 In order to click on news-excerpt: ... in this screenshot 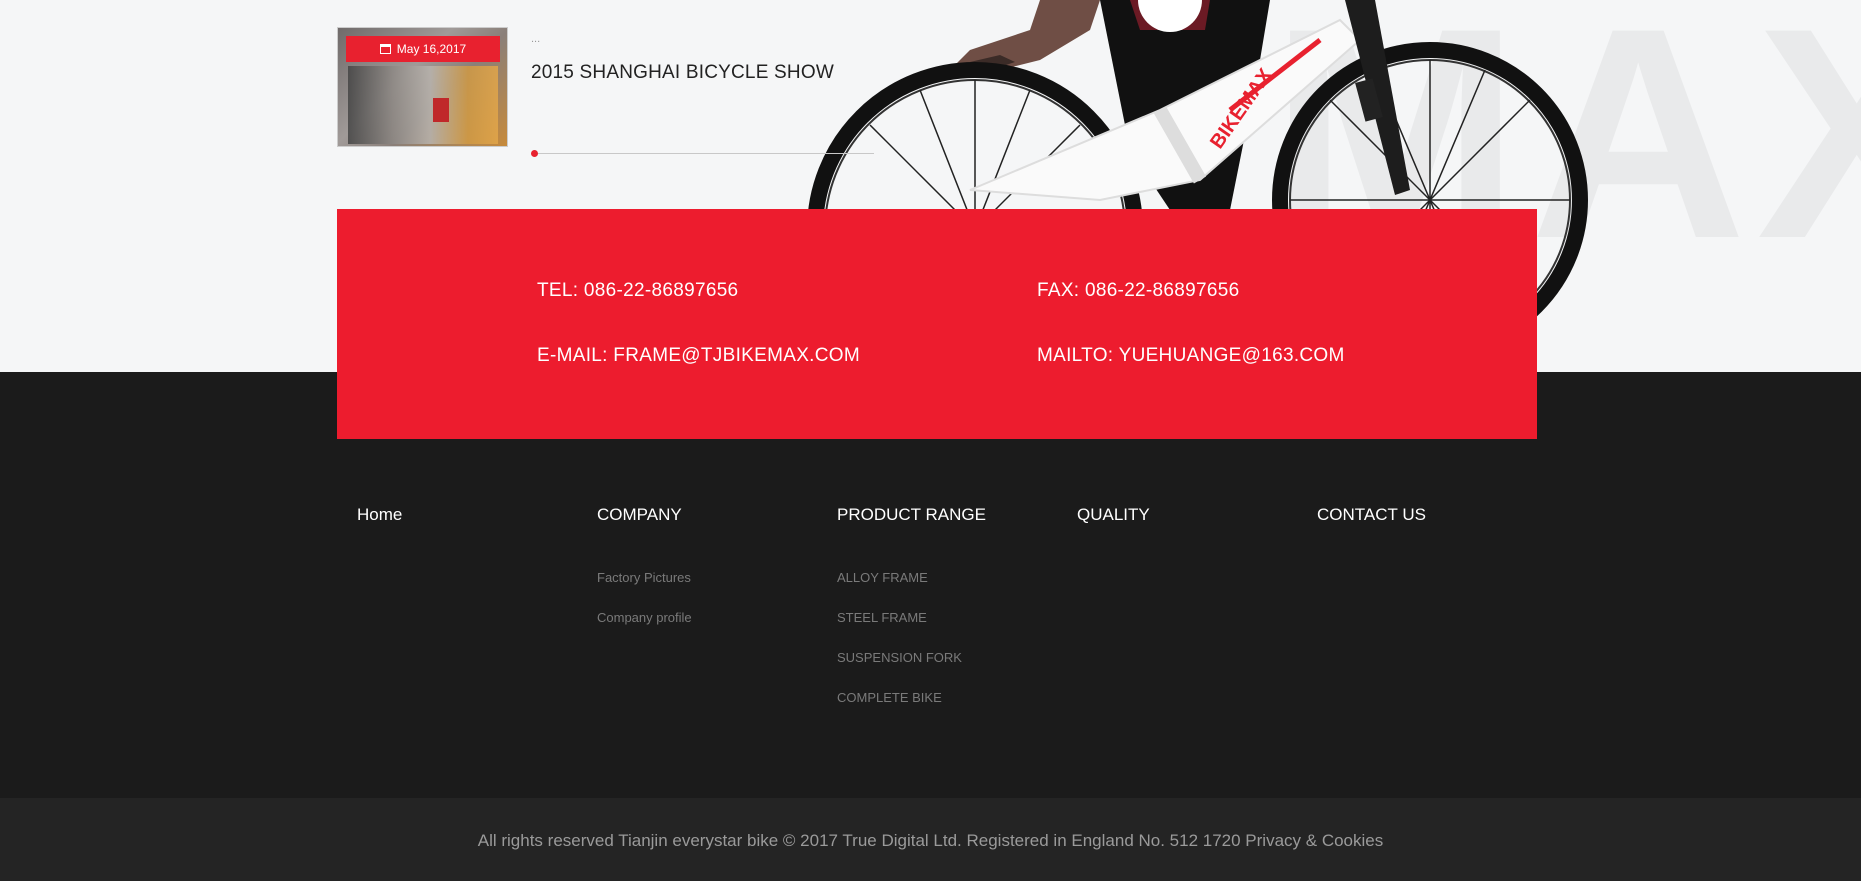, I will do `click(536, 39)`.